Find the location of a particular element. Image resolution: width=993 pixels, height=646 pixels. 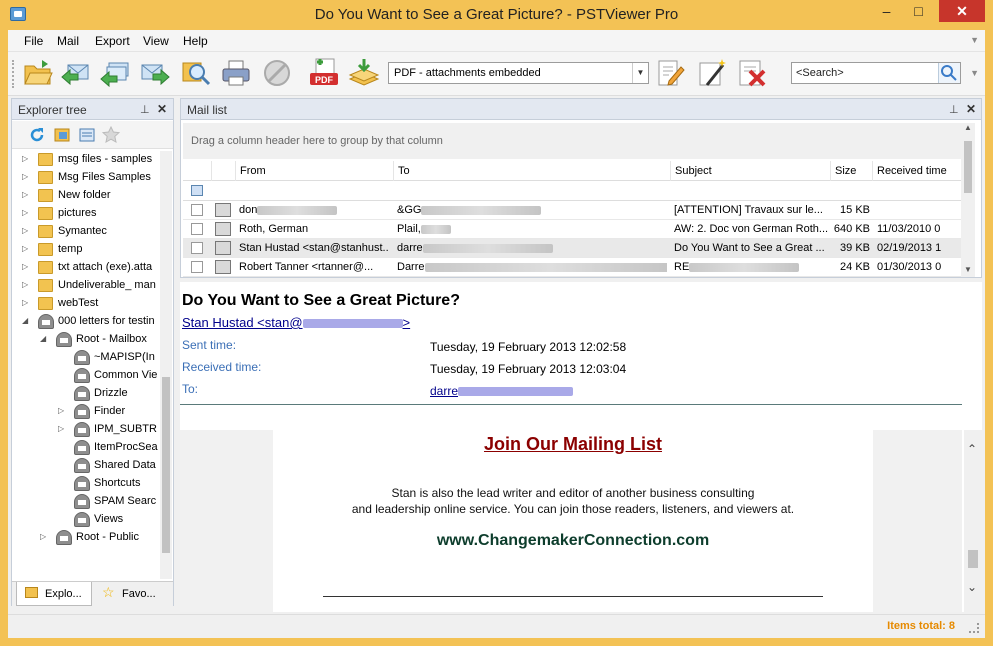

tree-item: ItemProcSea is located at coordinates (86, 448).